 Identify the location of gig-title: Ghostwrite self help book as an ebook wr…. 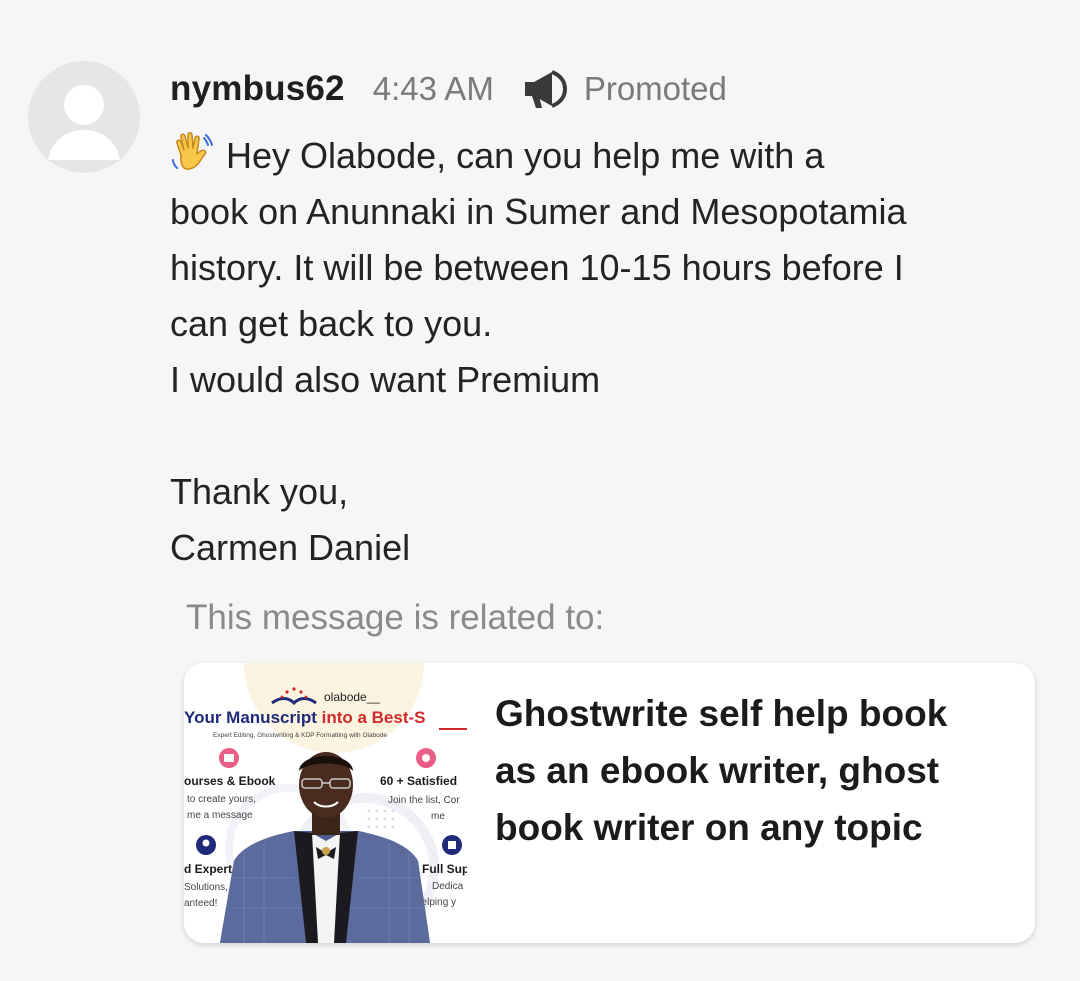
(755, 770).